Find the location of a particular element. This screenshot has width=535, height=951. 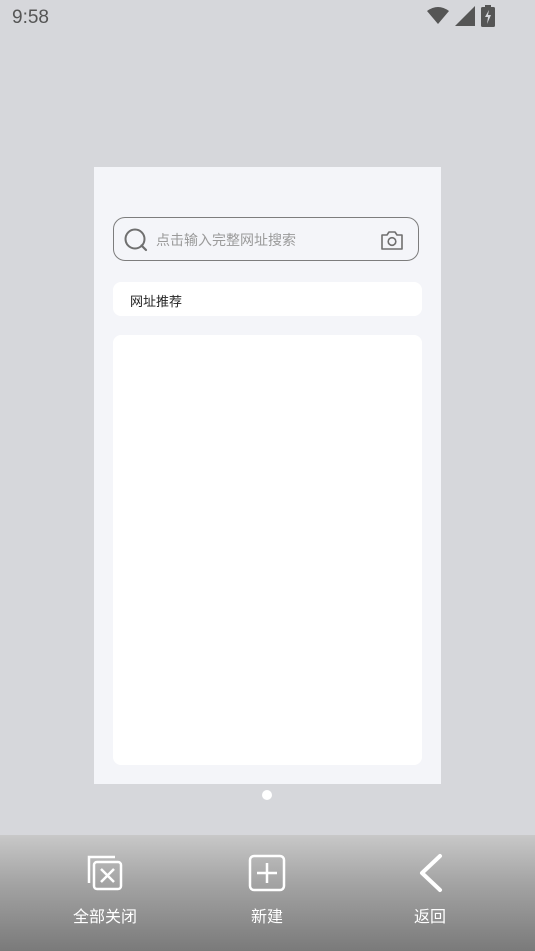

chevron-left-icon is located at coordinates (430, 873).